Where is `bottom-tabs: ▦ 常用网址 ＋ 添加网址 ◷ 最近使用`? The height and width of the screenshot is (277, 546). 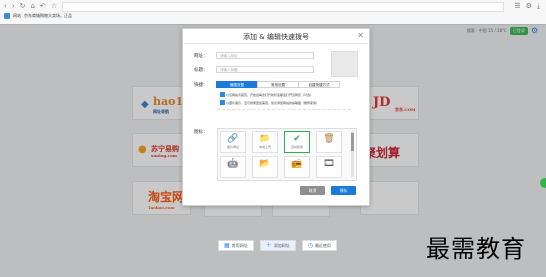 bottom-tabs: ▦ 常用网址 ＋ 添加网址 ◷ 最近使用 is located at coordinates (277, 245).